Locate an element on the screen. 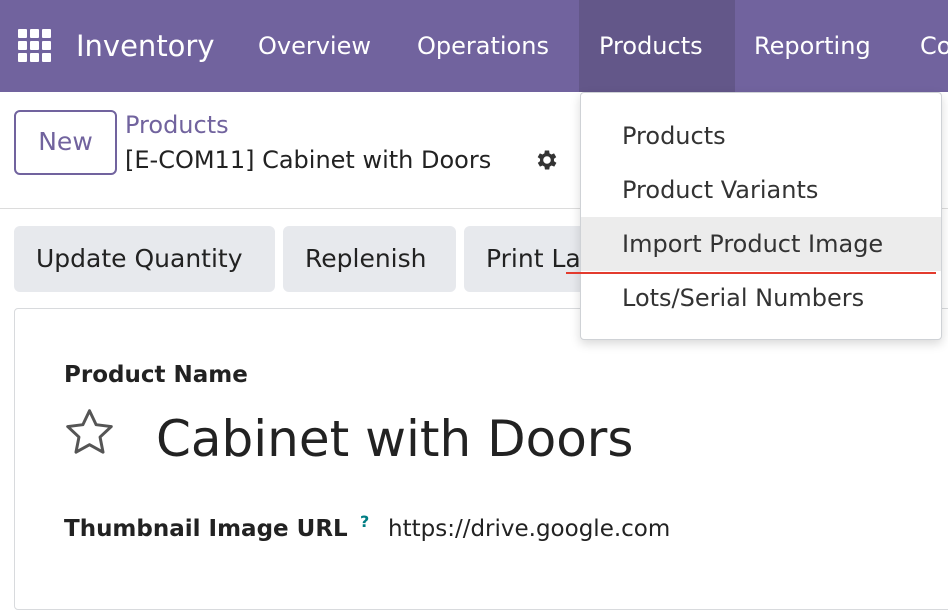 Image resolution: width=948 pixels, height=610 pixels. annotation-underline is located at coordinates (751, 273).